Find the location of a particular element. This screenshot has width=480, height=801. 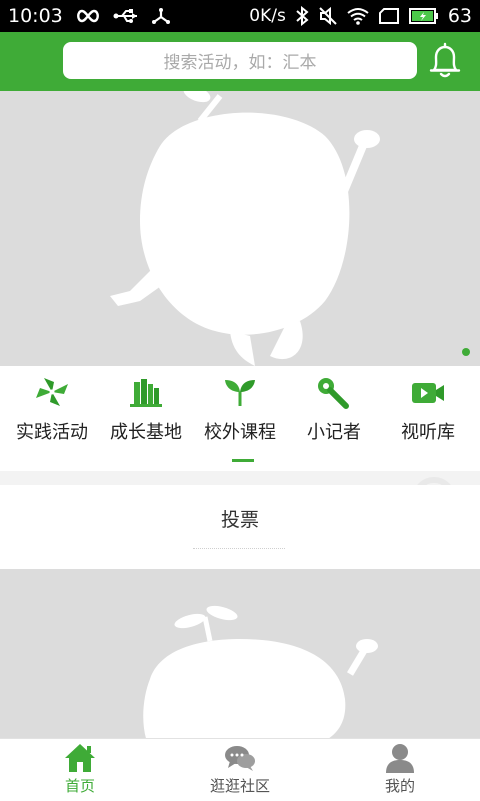

category-label: 校外课程 is located at coordinates (240, 432).